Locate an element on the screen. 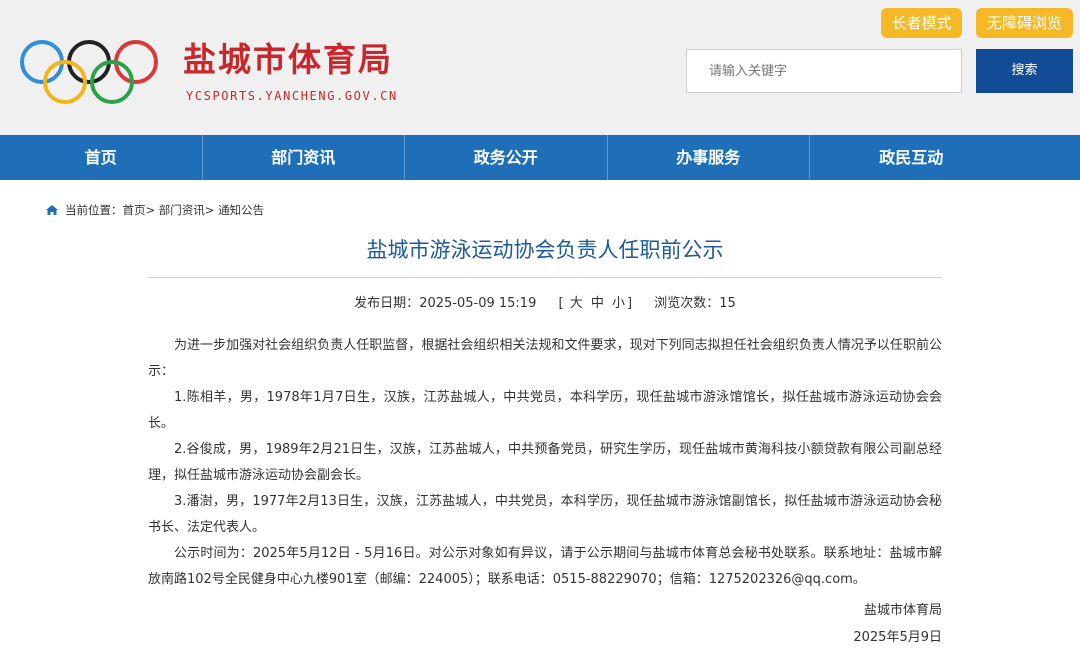 This screenshot has width=1080, height=651. signature-org: 盐城市体育局 is located at coordinates (902, 610).